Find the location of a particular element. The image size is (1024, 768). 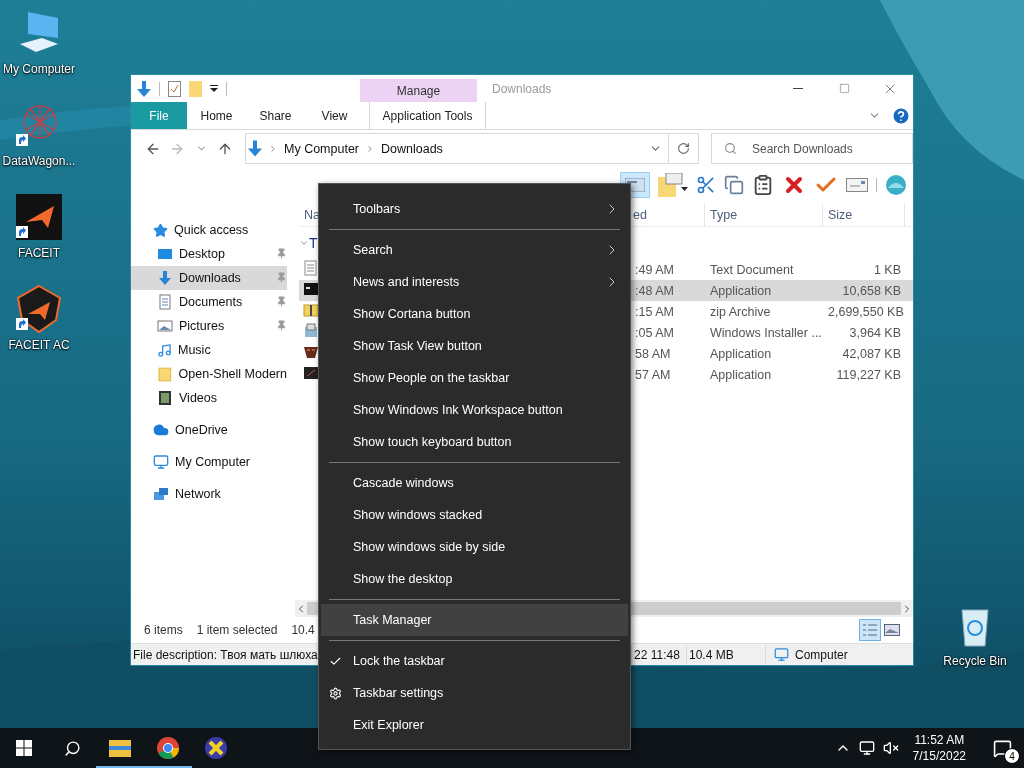

type-cell-text: zip Archive is located at coordinates (740, 311).